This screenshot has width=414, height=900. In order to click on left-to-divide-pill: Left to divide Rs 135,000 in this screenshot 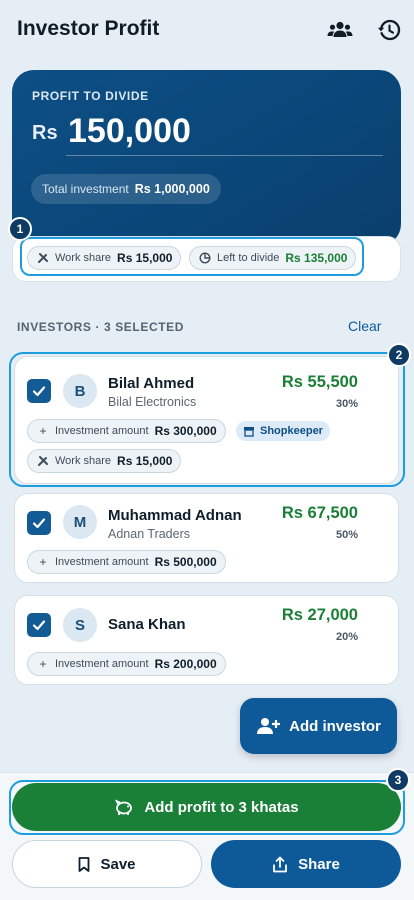, I will do `click(273, 258)`.